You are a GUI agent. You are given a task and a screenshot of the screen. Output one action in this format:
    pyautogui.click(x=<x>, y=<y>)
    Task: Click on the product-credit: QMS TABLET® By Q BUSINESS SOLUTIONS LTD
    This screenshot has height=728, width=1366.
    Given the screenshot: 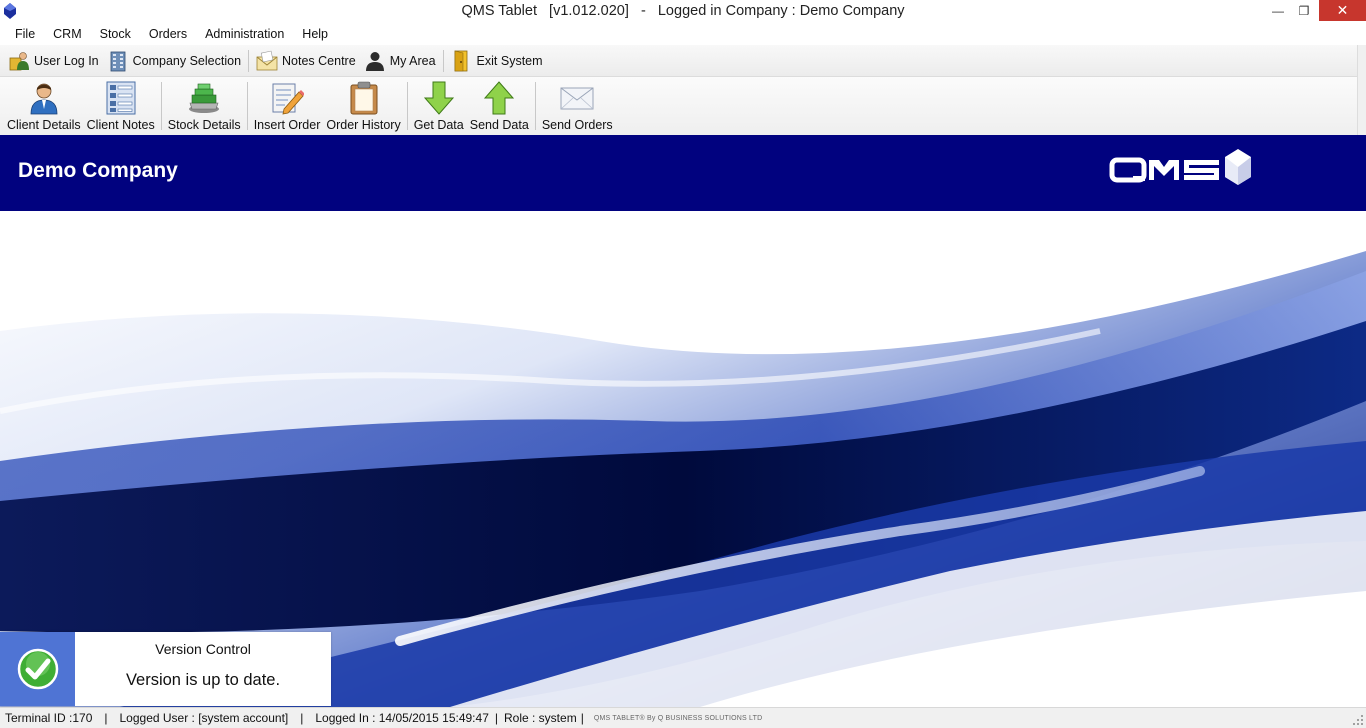 What is the action you would take?
    pyautogui.click(x=678, y=718)
    